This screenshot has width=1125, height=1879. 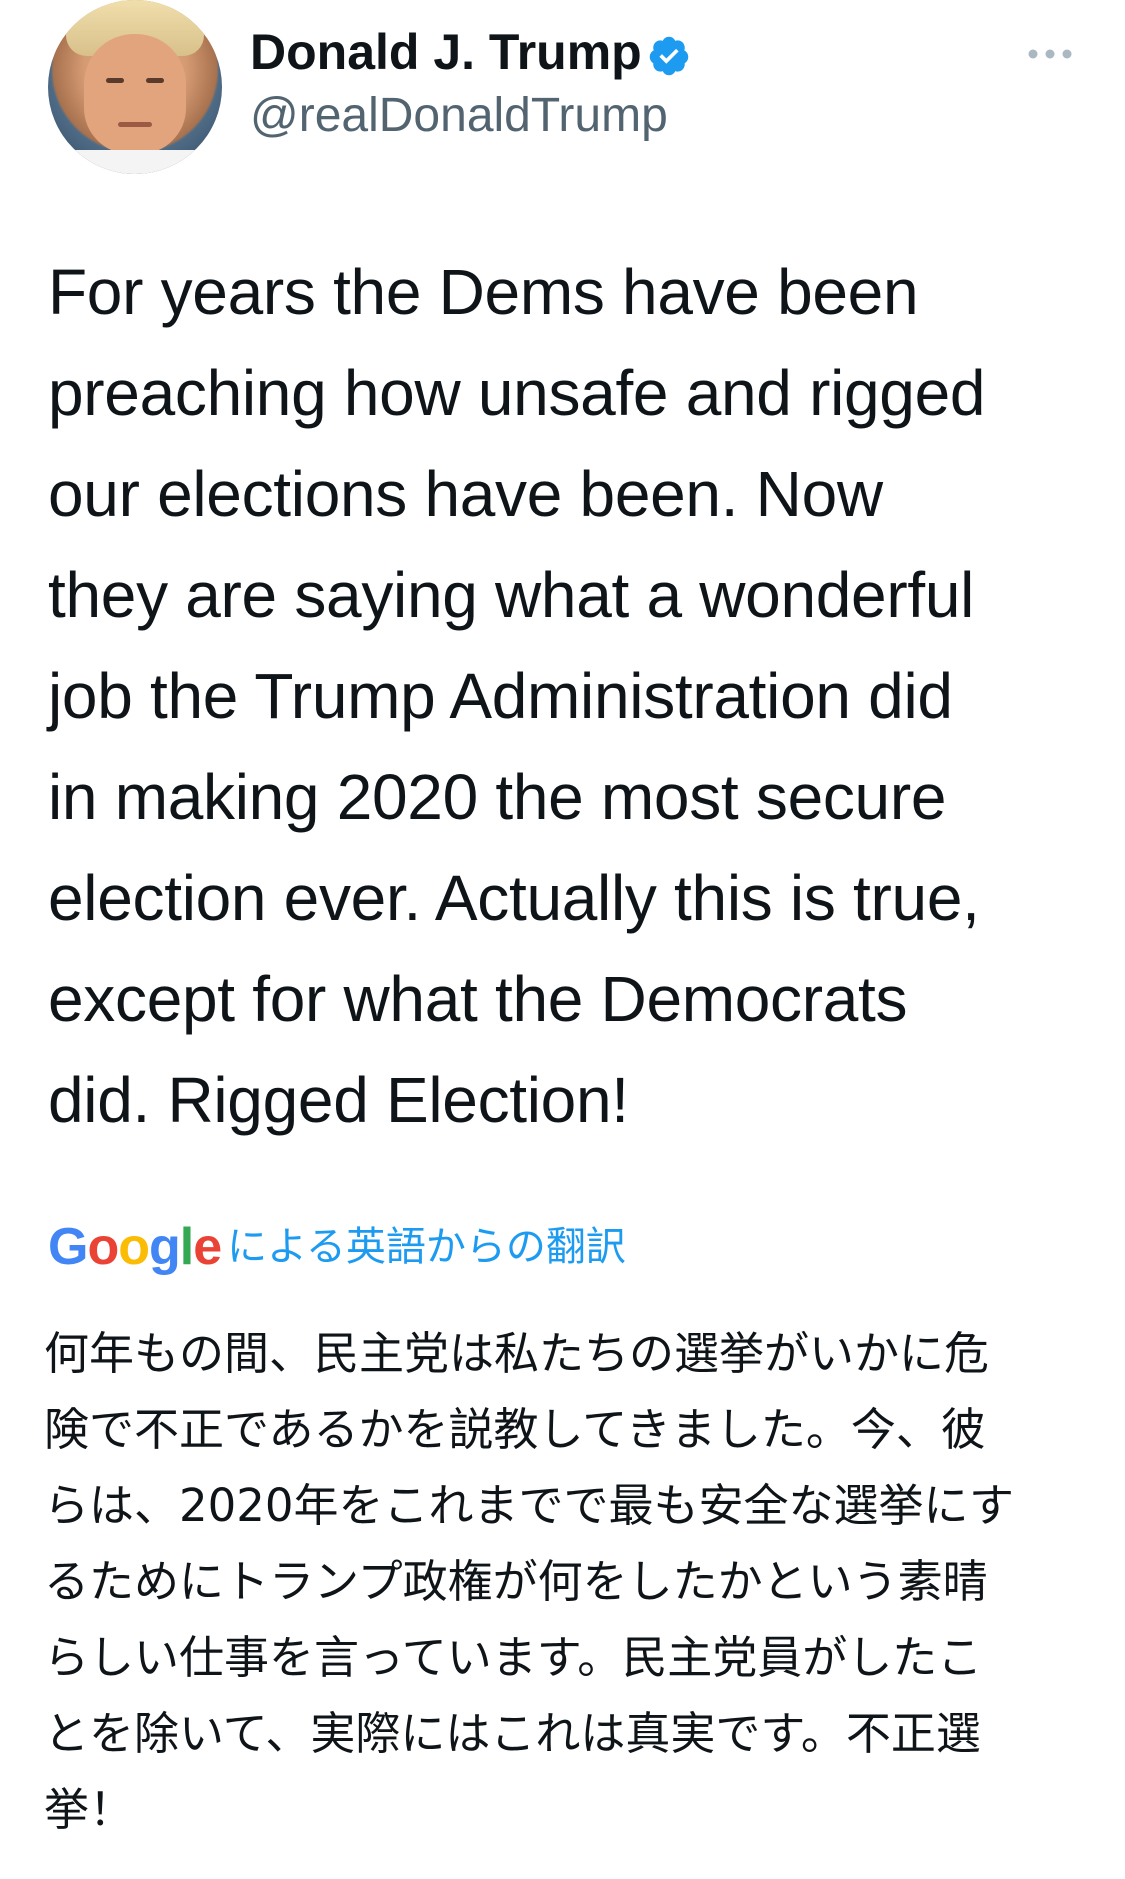 I want to click on translation-attribution: Google による英語からの翻訳, so click(x=337, y=1247).